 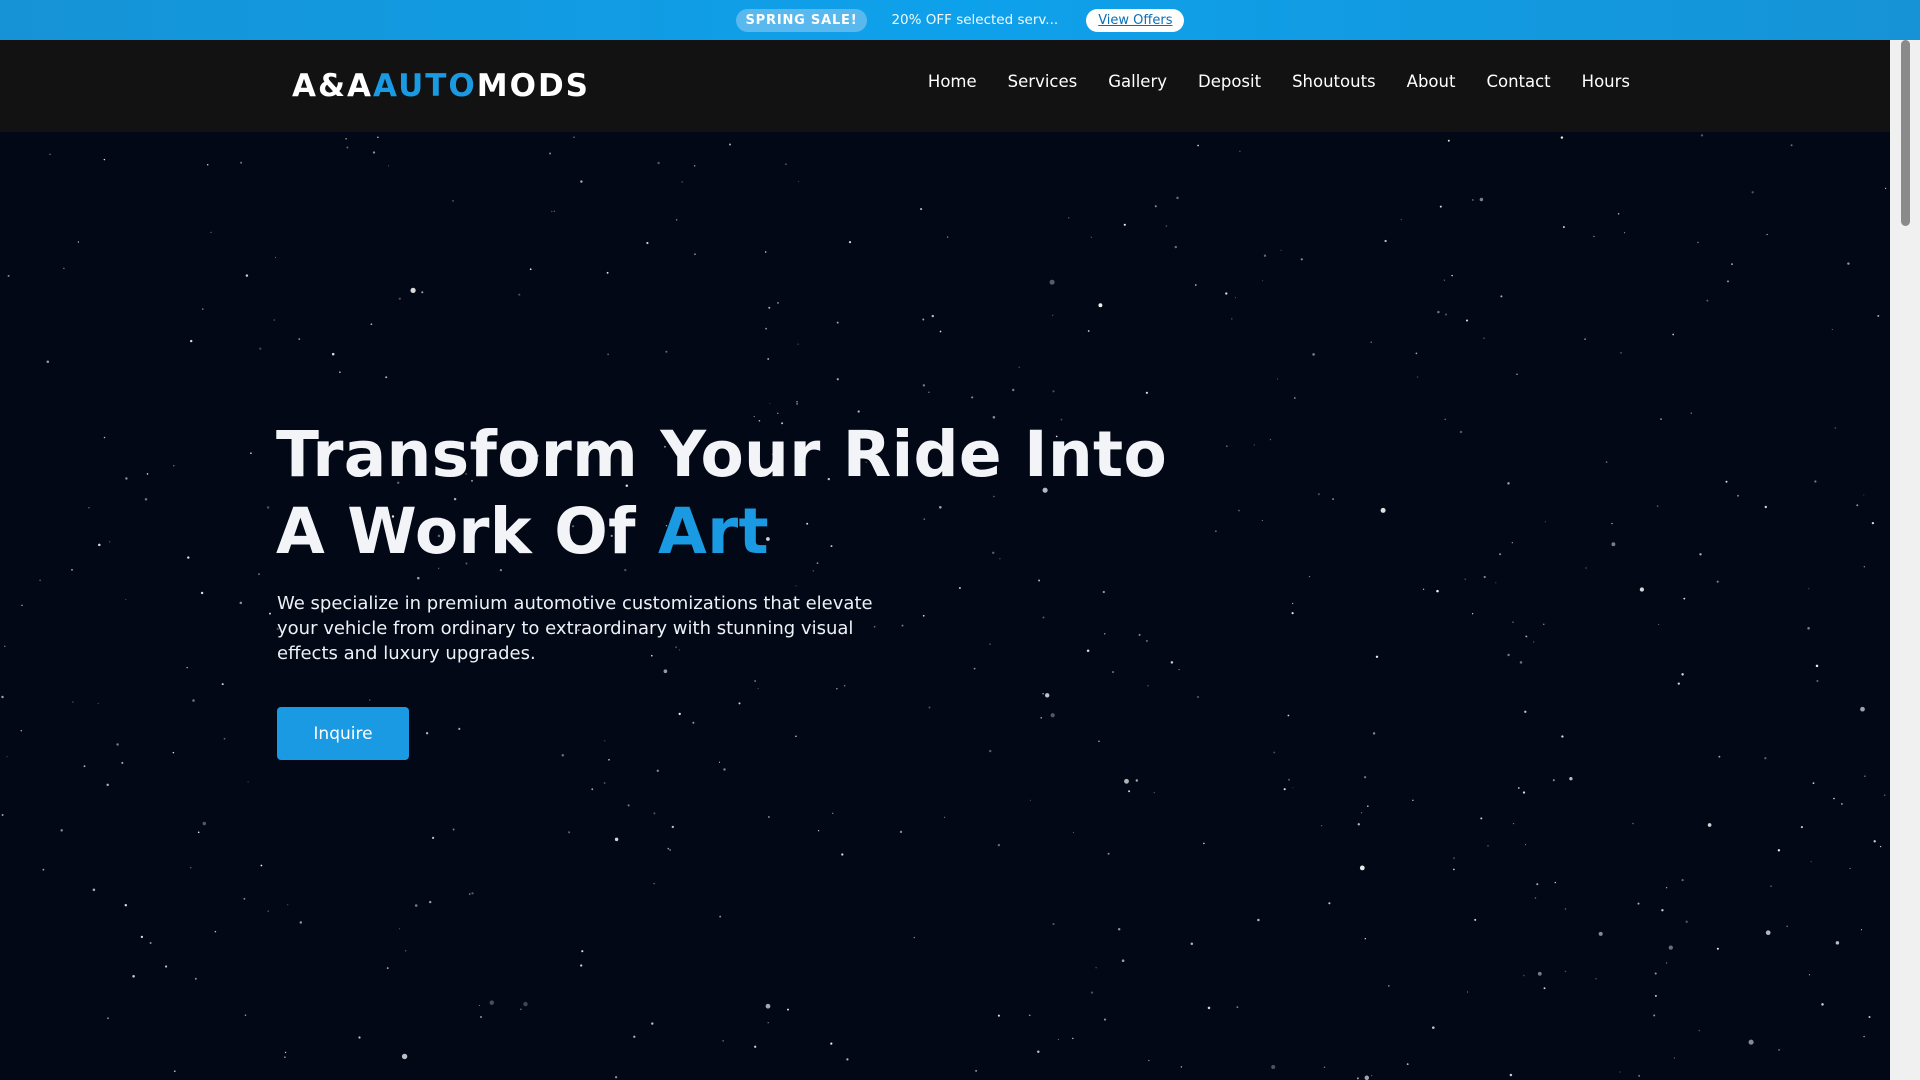 What do you see at coordinates (952, 81) in the screenshot?
I see `nav-home: Home` at bounding box center [952, 81].